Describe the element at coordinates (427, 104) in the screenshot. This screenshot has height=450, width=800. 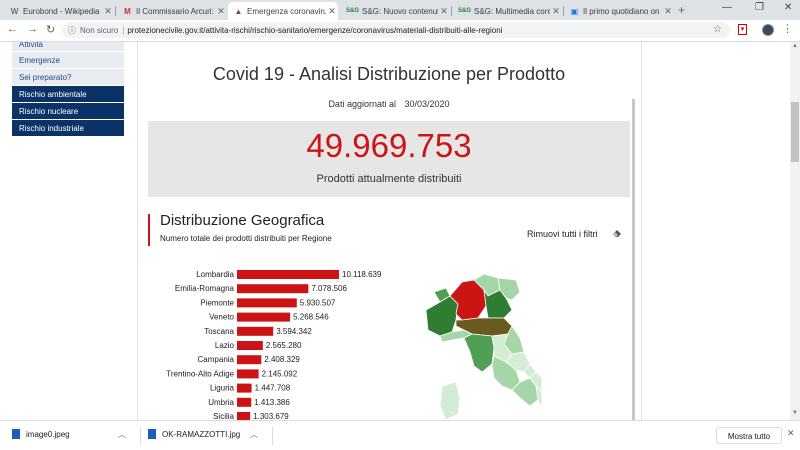
I see `update-date: 30/03/2020` at that location.